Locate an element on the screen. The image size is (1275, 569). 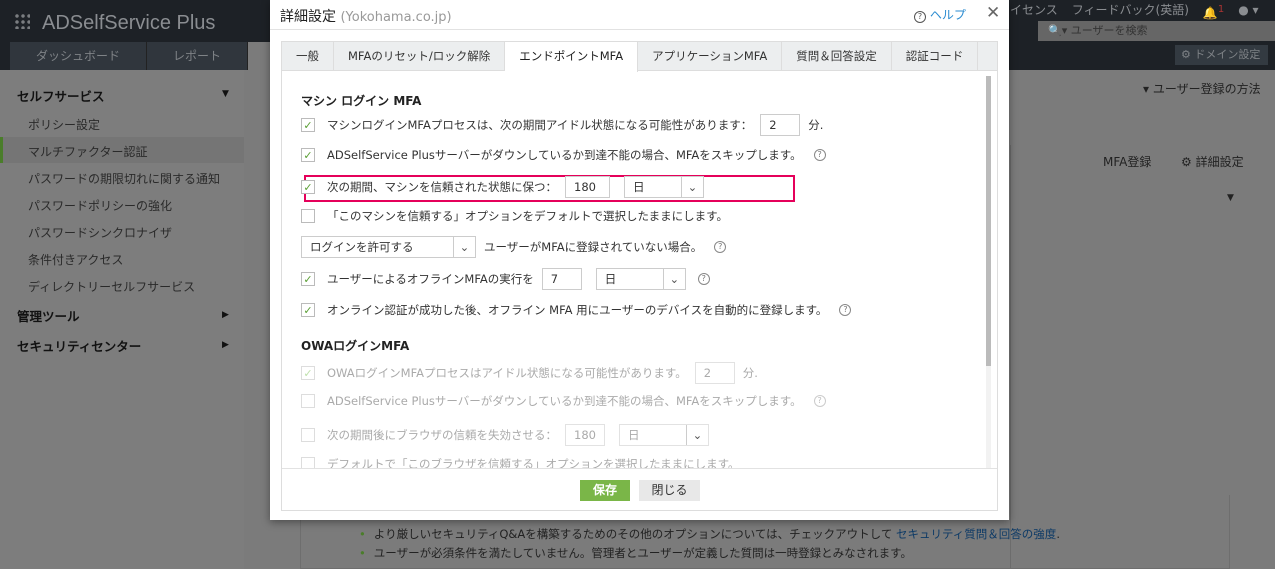
domain-settings-button: ⚙ ドメイン設定 is located at coordinates (1221, 55).